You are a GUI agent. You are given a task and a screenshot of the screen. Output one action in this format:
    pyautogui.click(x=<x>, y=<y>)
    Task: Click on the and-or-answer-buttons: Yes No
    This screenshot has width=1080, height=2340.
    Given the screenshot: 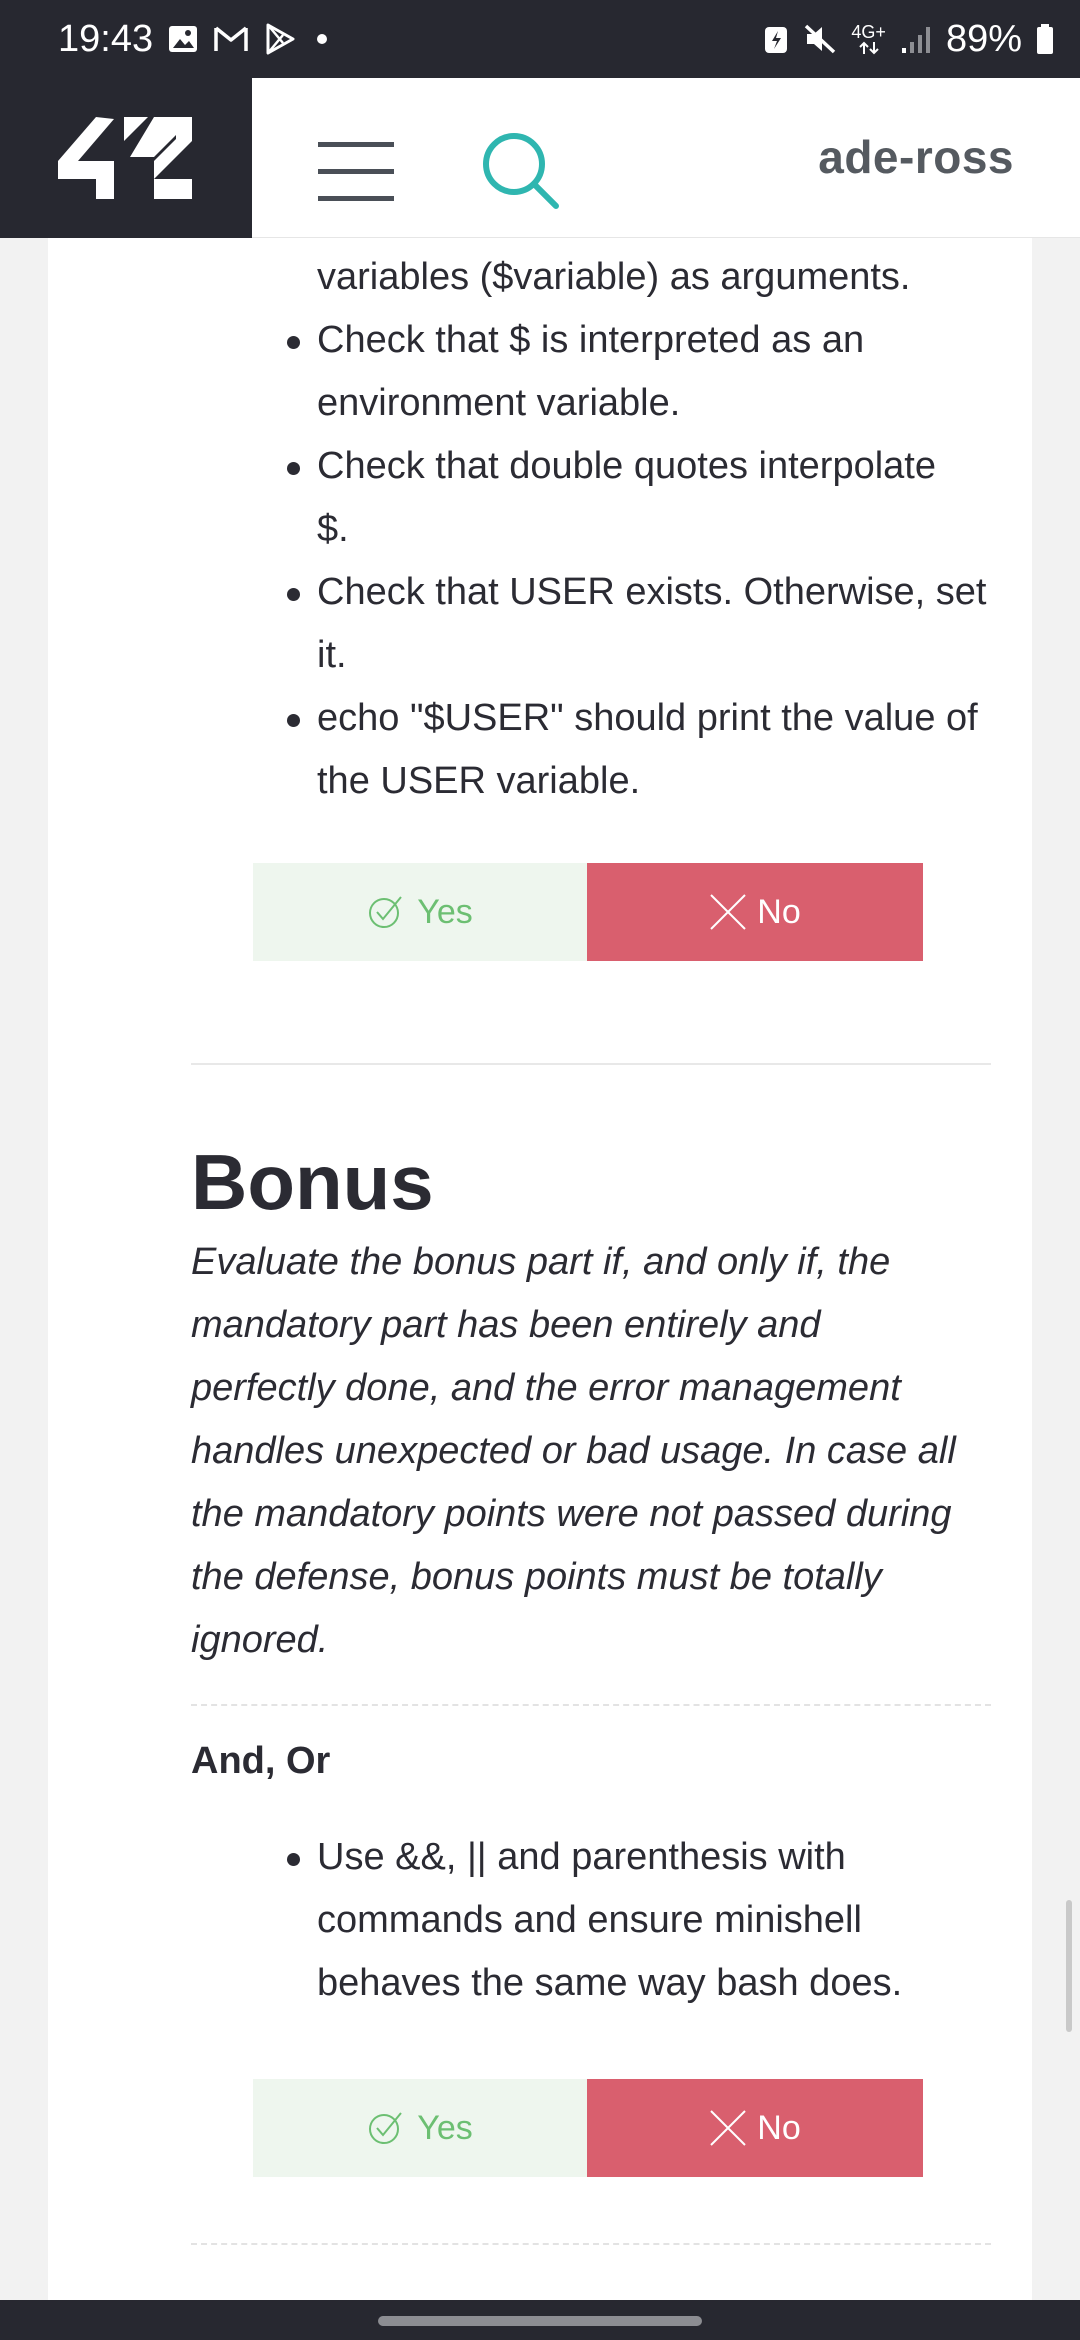 What is the action you would take?
    pyautogui.click(x=588, y=2128)
    